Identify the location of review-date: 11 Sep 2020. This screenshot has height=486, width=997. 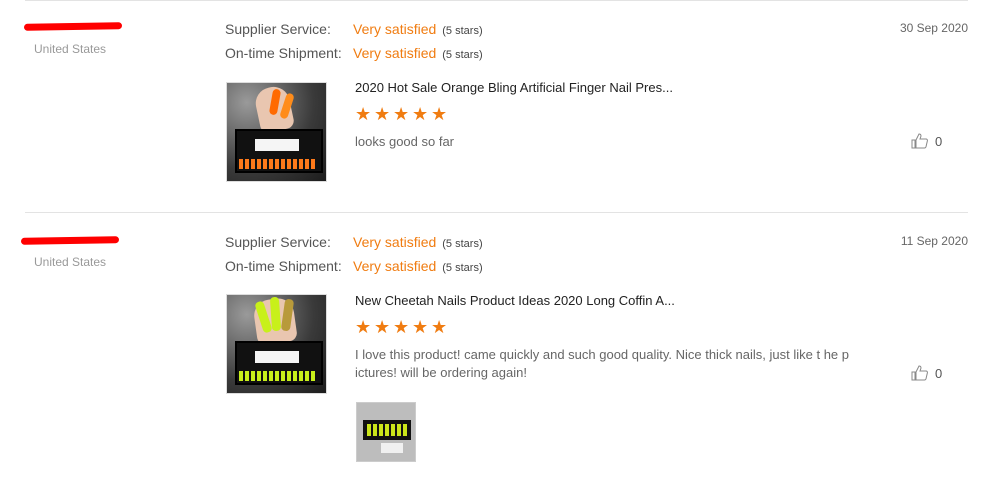
(934, 241).